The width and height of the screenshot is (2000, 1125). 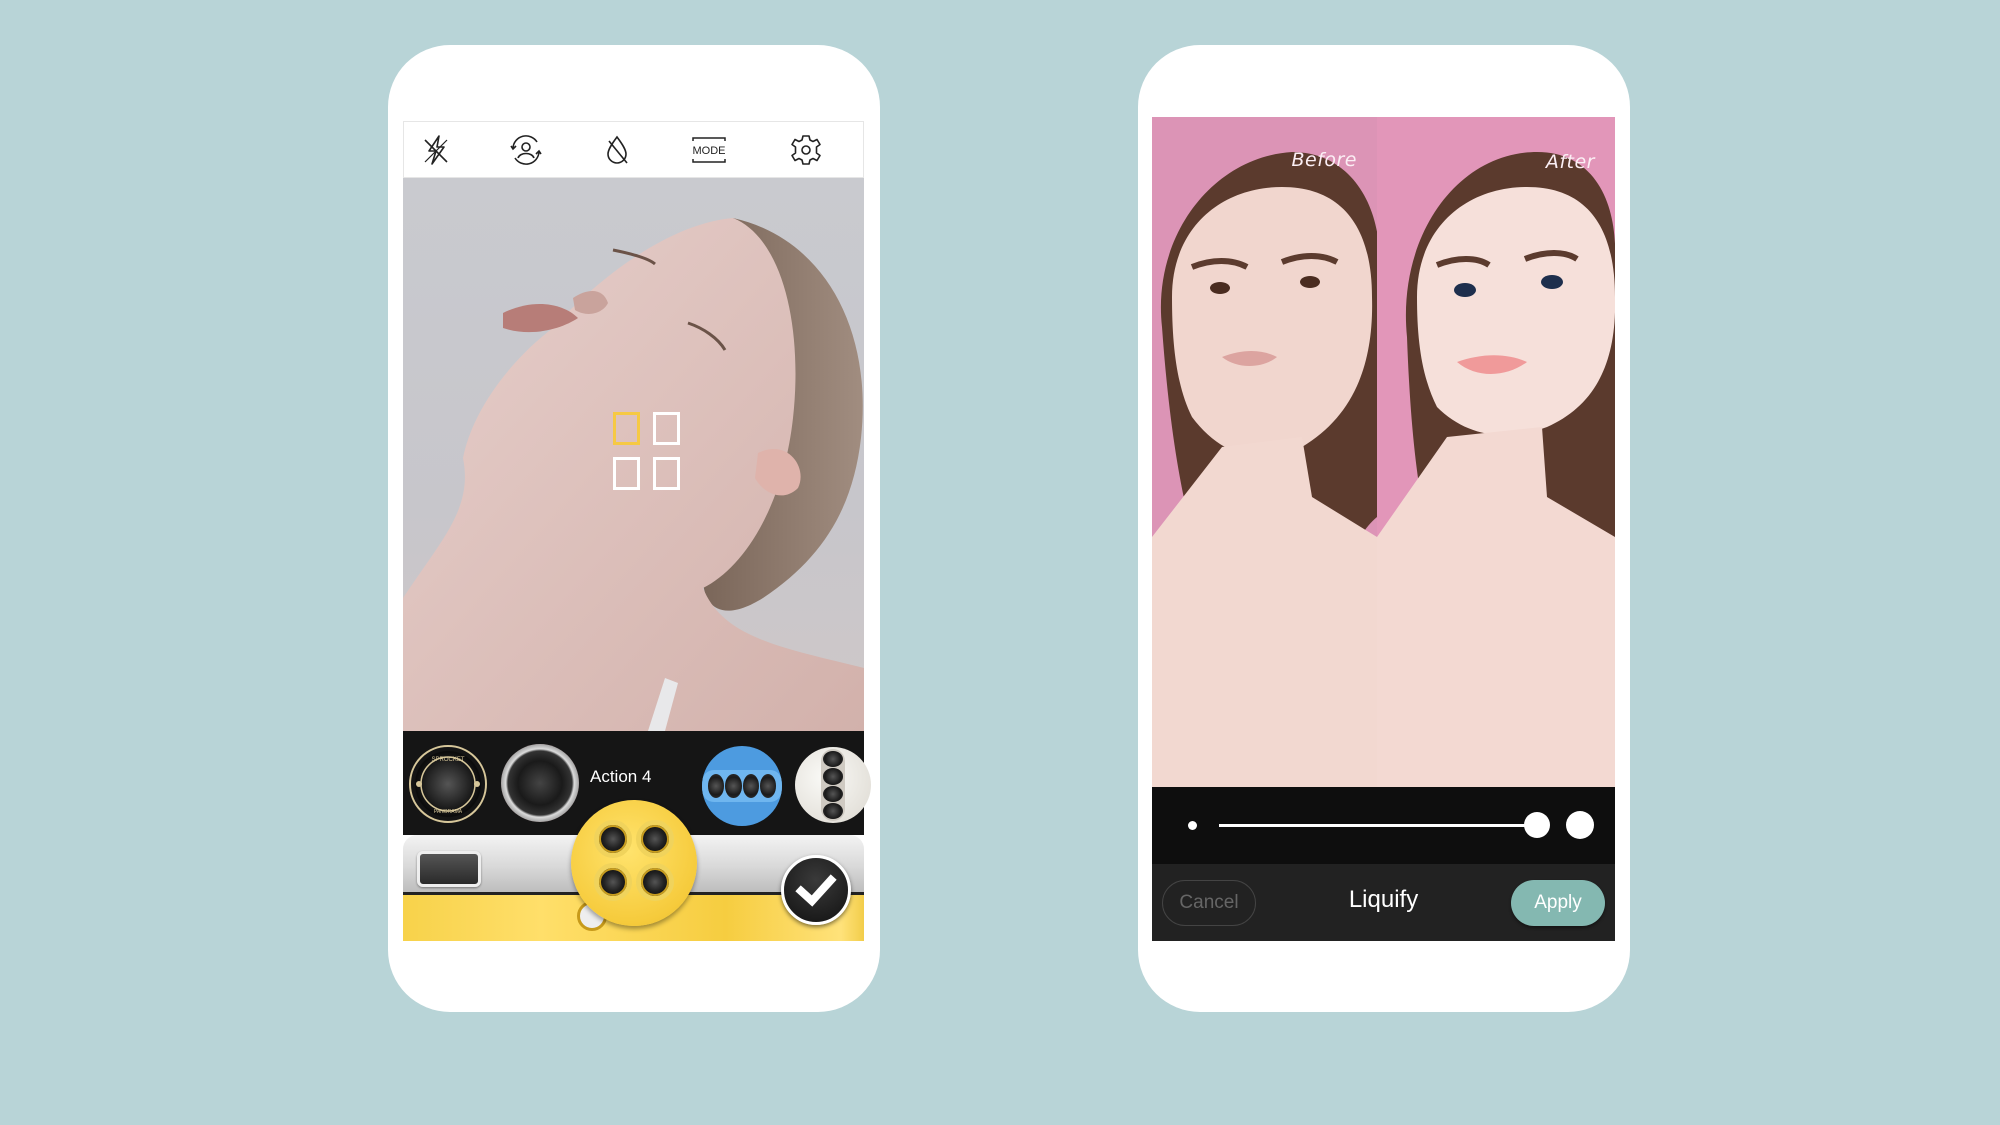 What do you see at coordinates (806, 150) in the screenshot?
I see `gear-icon` at bounding box center [806, 150].